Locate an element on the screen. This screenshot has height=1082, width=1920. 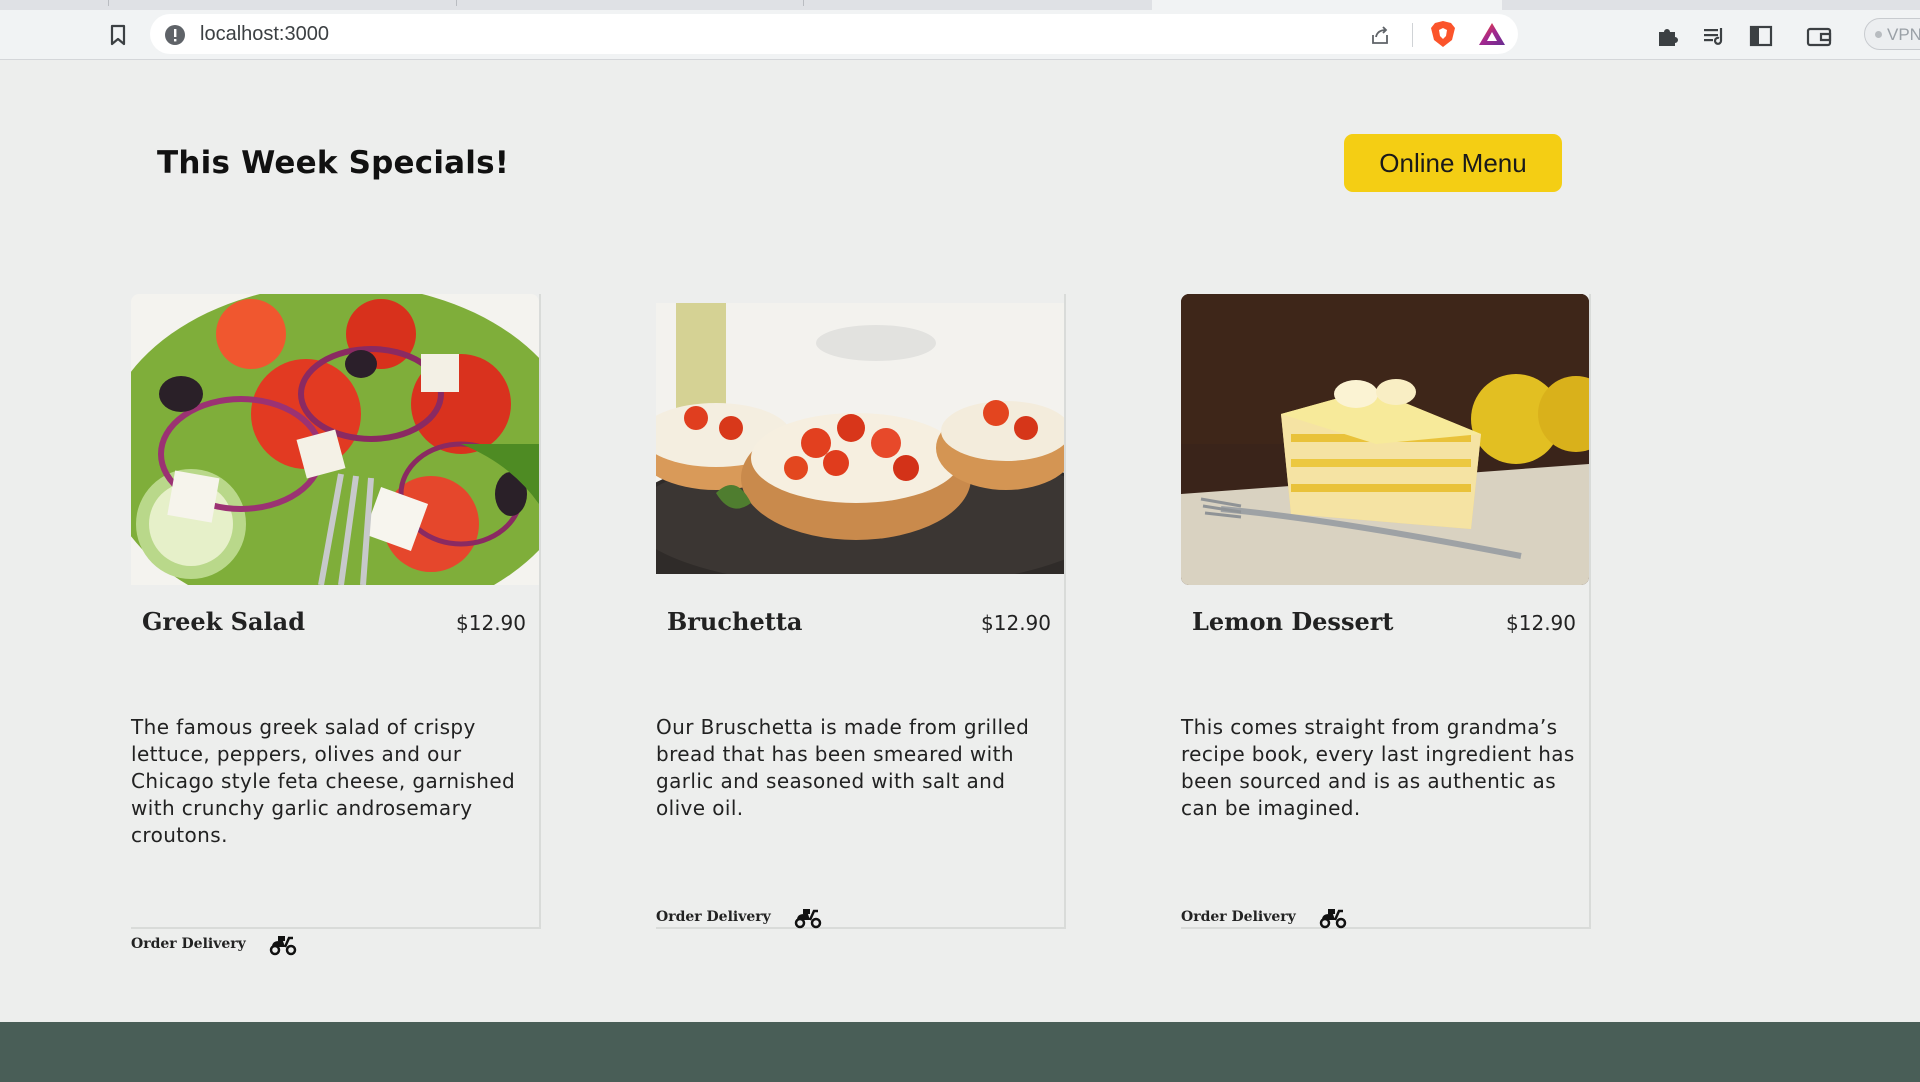
sidebar-icon is located at coordinates (1761, 36).